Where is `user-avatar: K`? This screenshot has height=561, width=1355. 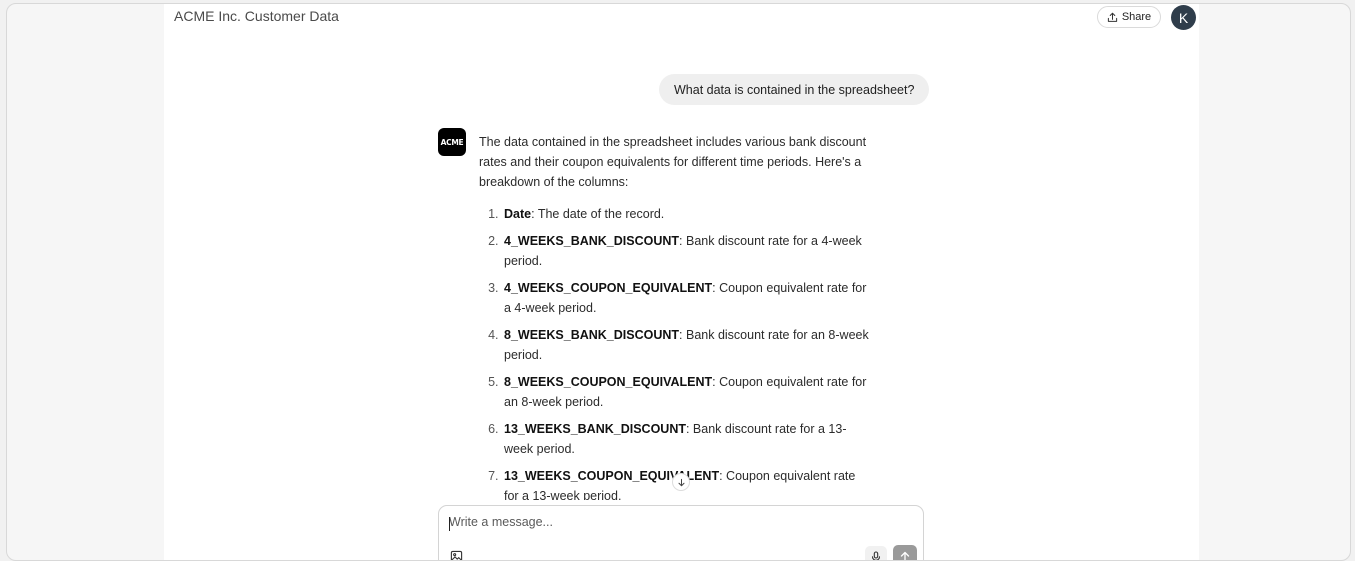 user-avatar: K is located at coordinates (1183, 17).